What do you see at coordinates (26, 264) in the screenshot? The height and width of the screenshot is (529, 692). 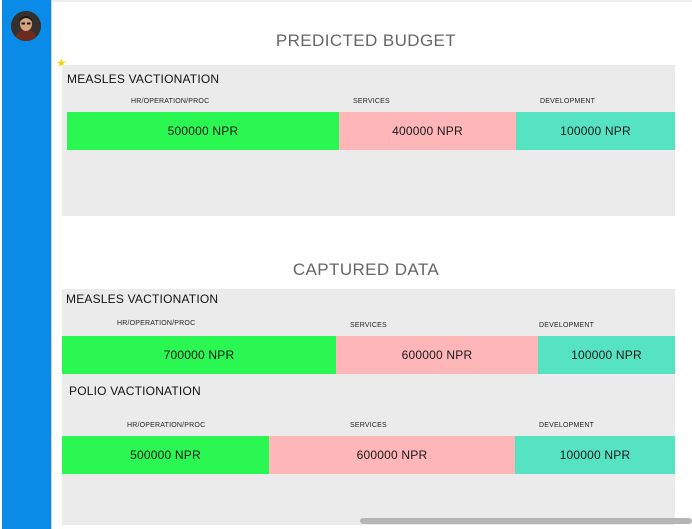 I see `sidebar` at bounding box center [26, 264].